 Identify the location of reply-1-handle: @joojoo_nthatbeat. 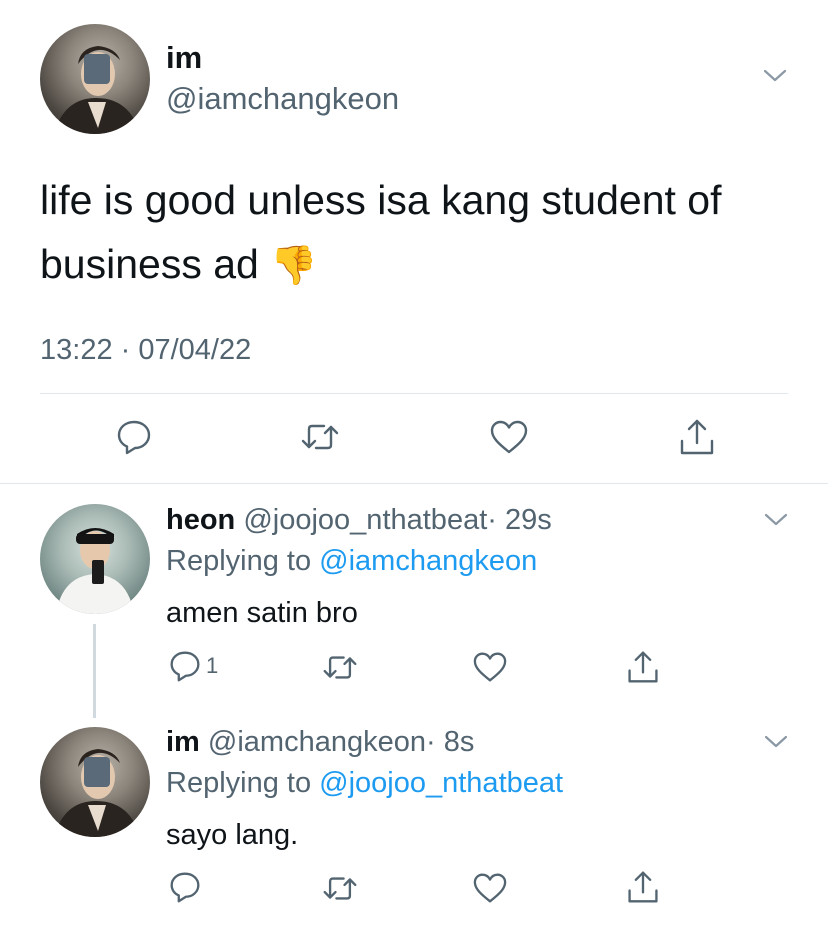
(365, 520).